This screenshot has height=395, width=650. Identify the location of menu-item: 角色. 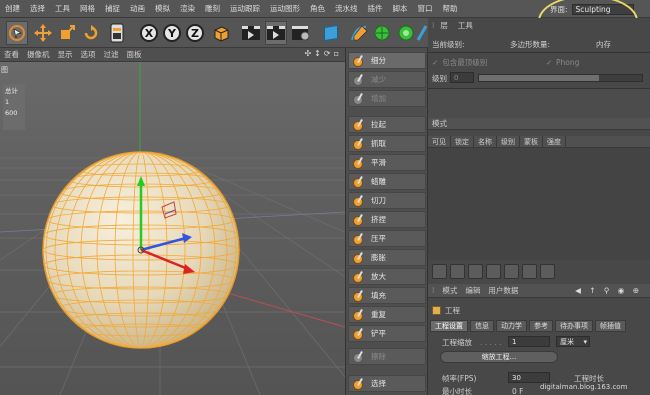
(317, 8).